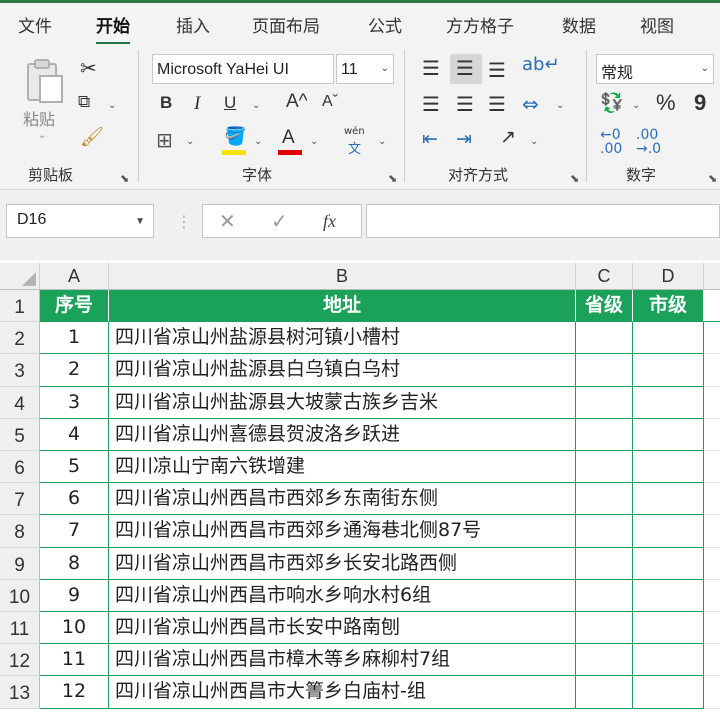 This screenshot has width=720, height=717. I want to click on cell-no: 8, so click(74, 563).